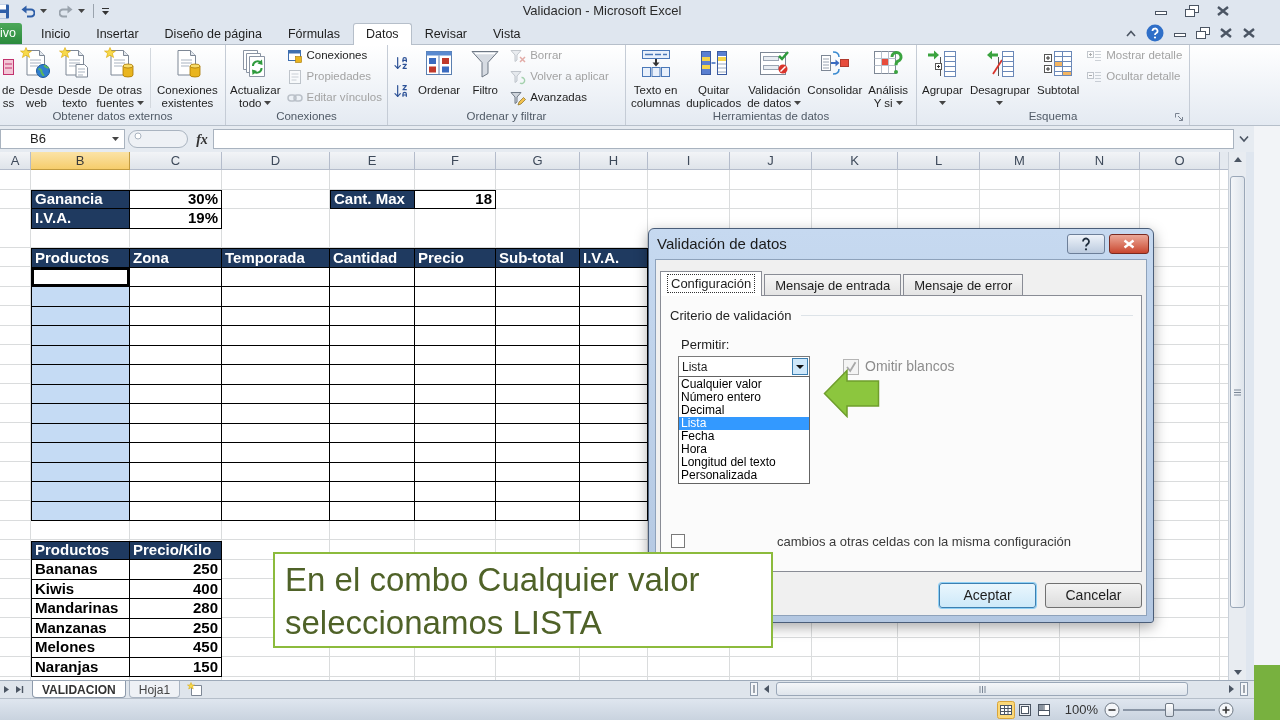 The height and width of the screenshot is (720, 1280). Describe the element at coordinates (455, 161) in the screenshot. I see `column-header: F` at that location.